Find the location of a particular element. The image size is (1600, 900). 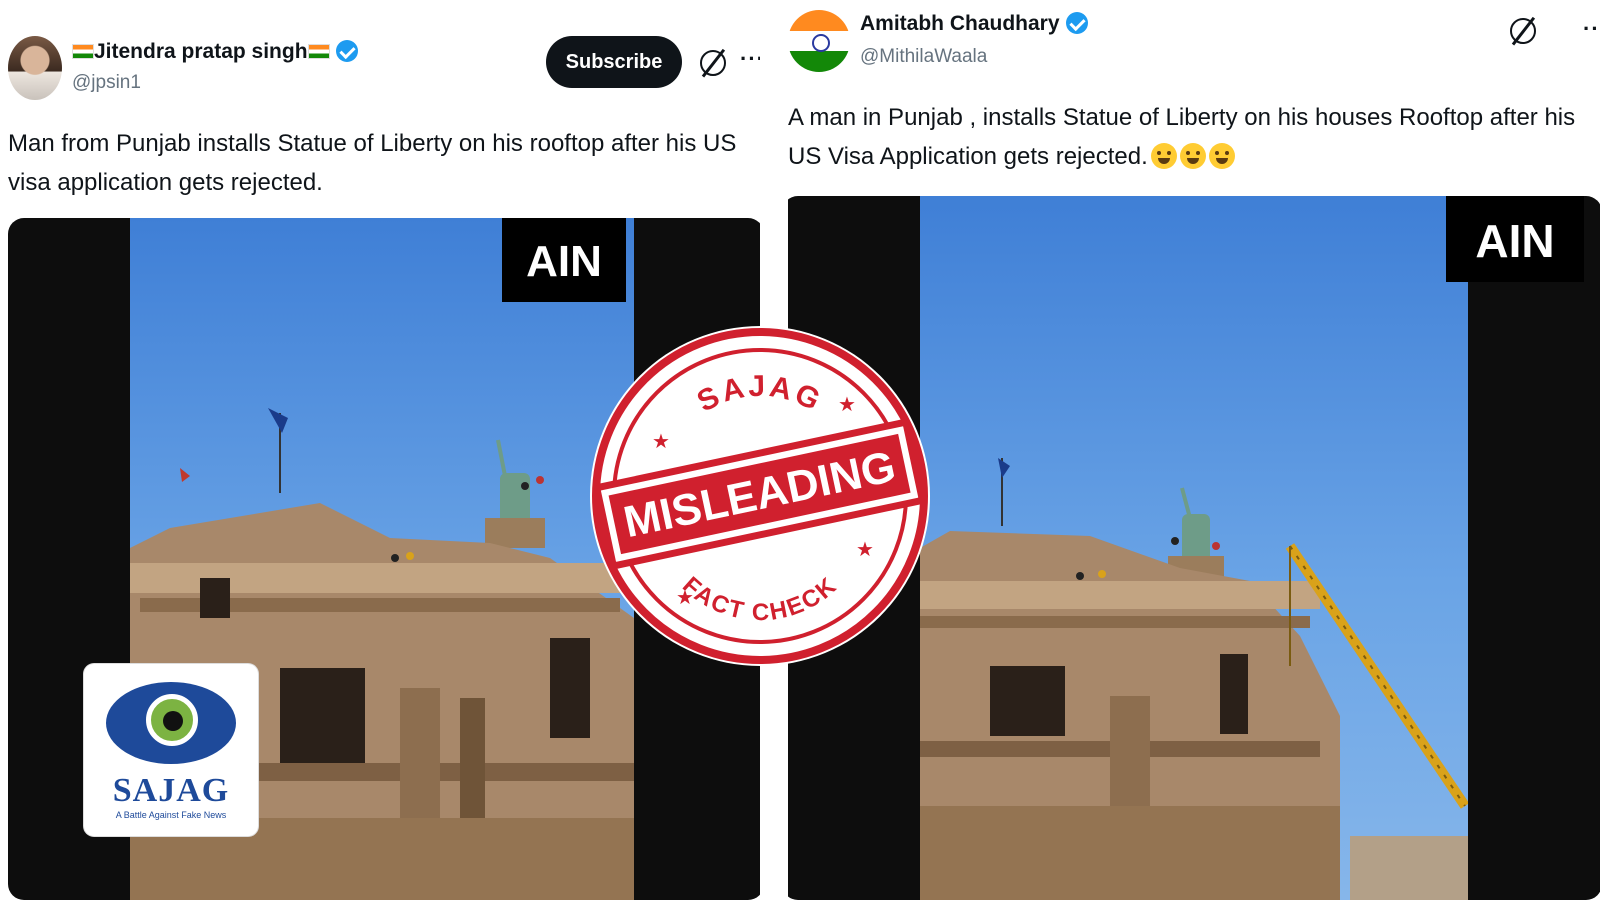

rolling-laughing-icon is located at coordinates (1192, 156).